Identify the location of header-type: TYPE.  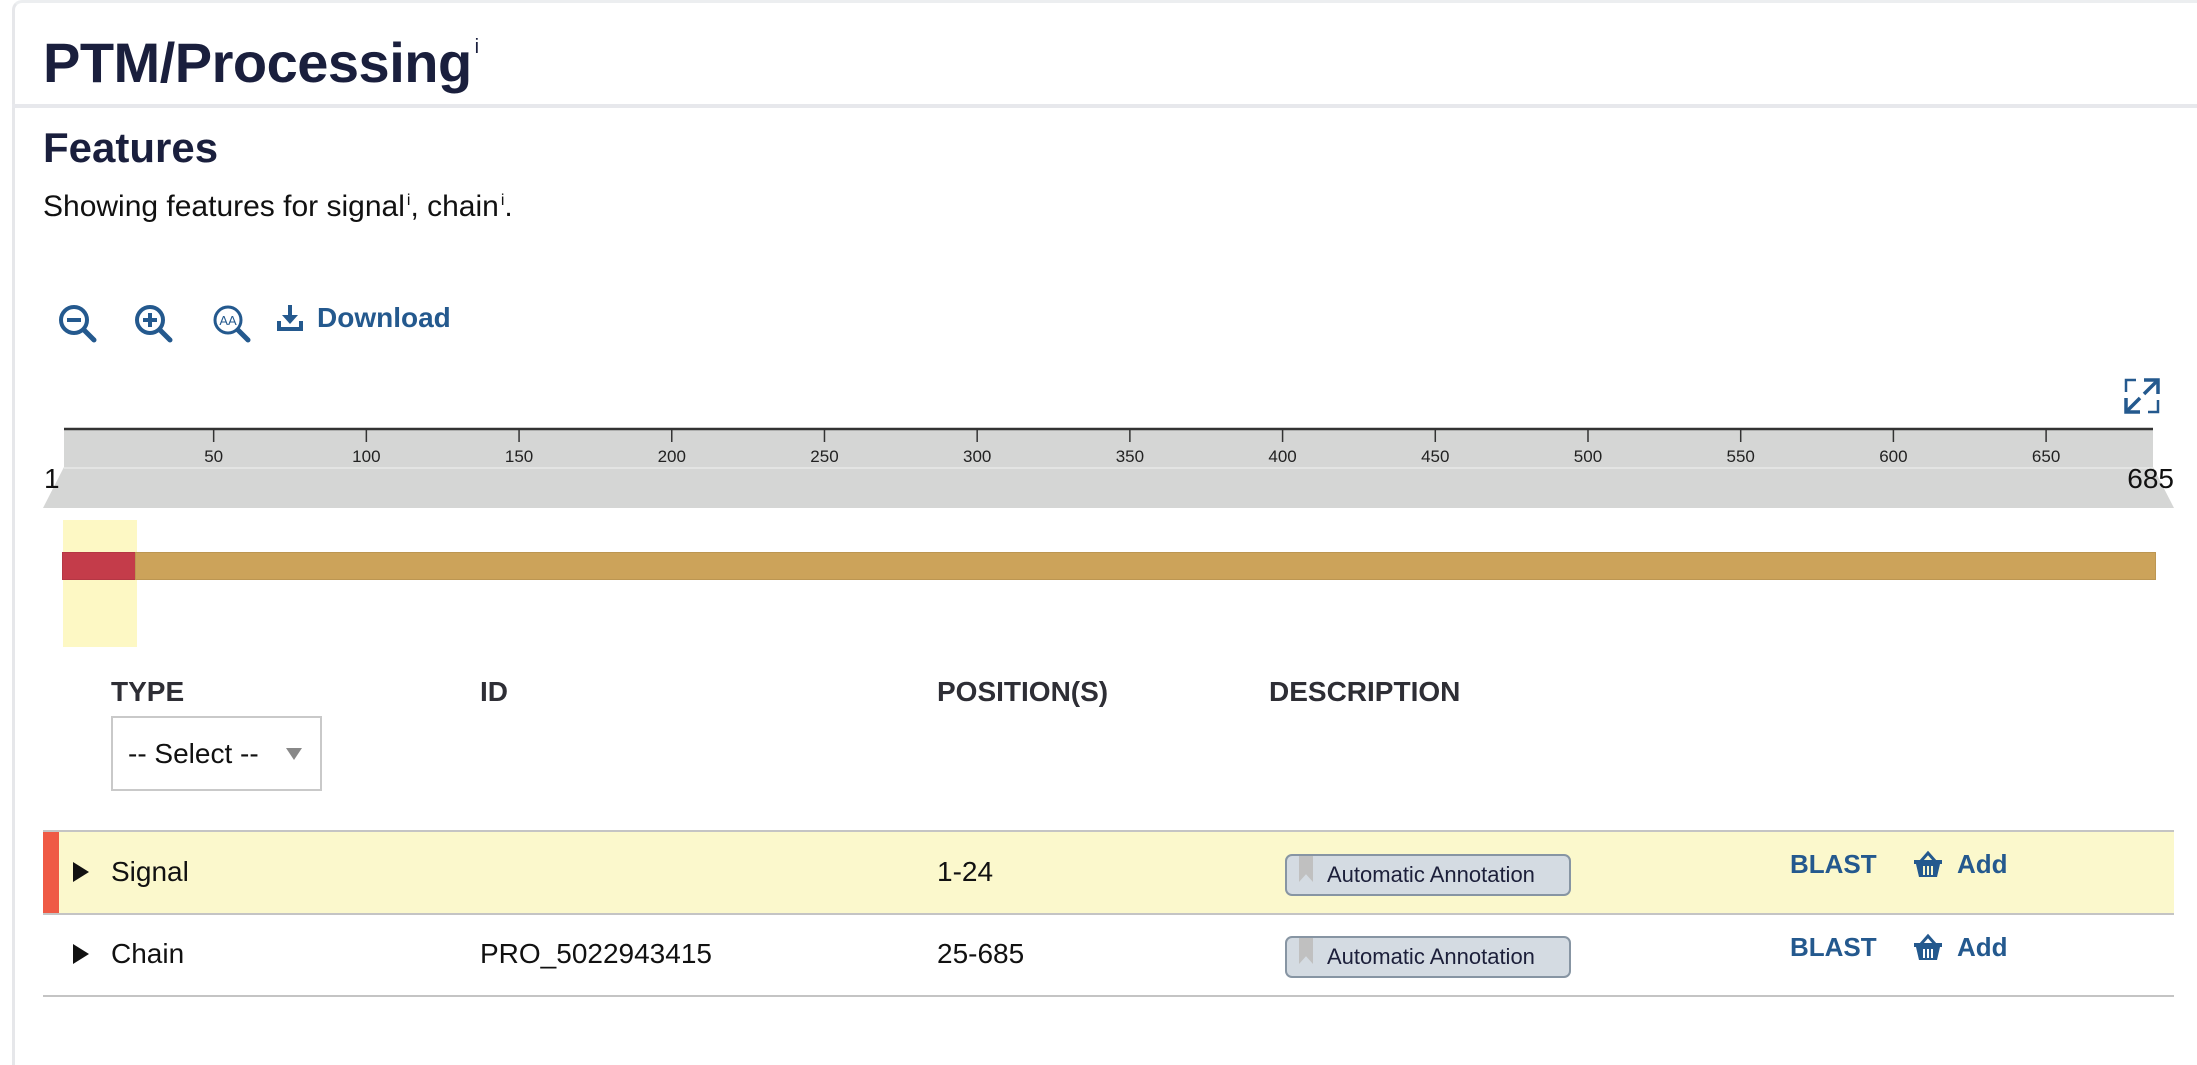
(148, 691).